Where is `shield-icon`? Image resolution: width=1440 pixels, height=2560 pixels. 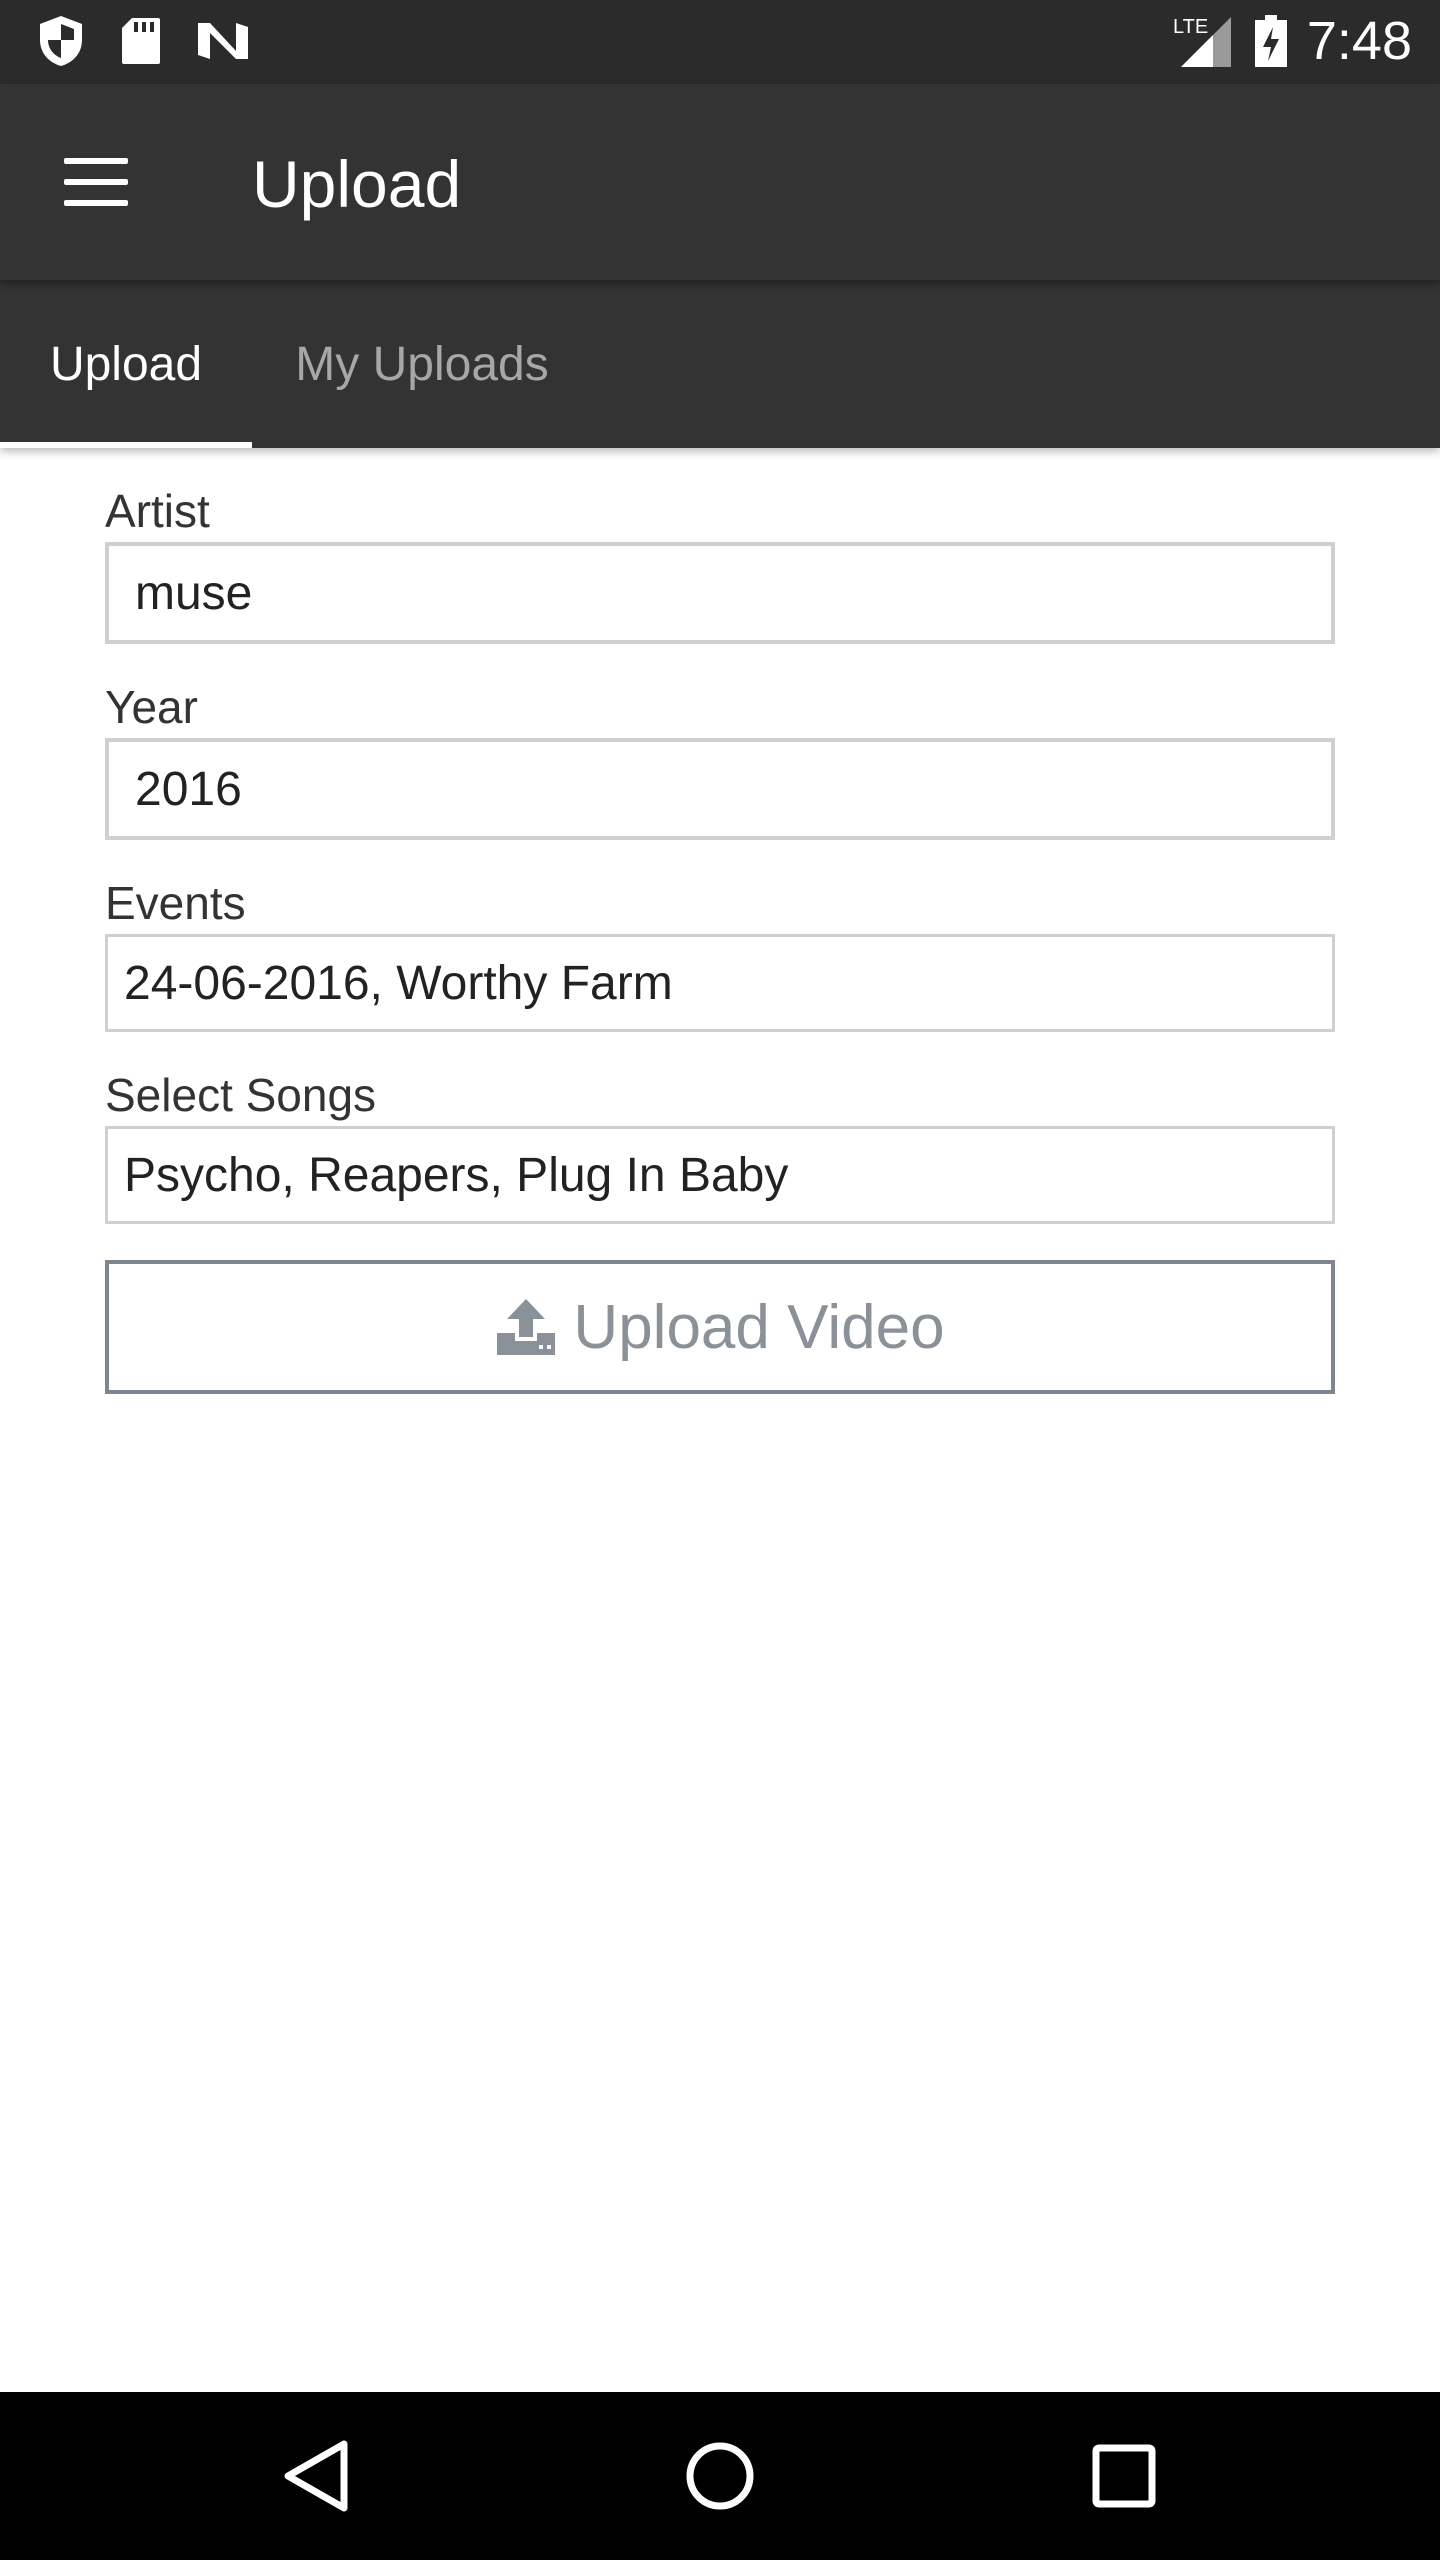
shield-icon is located at coordinates (61, 41).